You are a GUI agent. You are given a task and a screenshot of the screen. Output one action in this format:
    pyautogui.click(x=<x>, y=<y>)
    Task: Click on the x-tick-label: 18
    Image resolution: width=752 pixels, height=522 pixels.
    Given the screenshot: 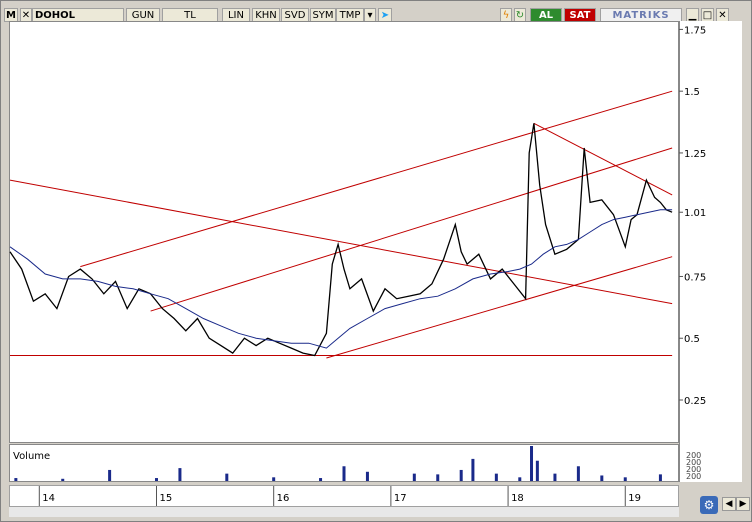 What is the action you would take?
    pyautogui.click(x=517, y=498)
    